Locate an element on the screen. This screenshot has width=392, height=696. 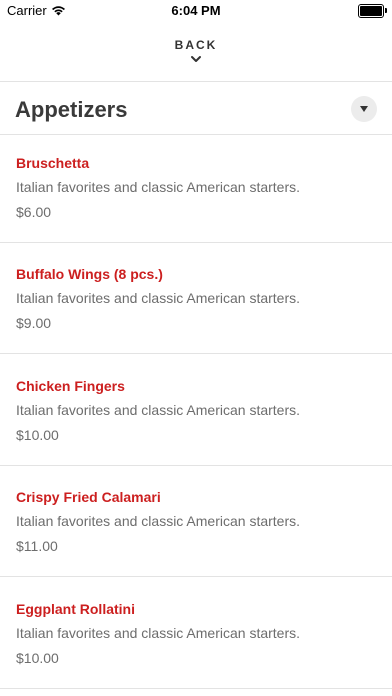
back-label: BACK is located at coordinates (196, 45).